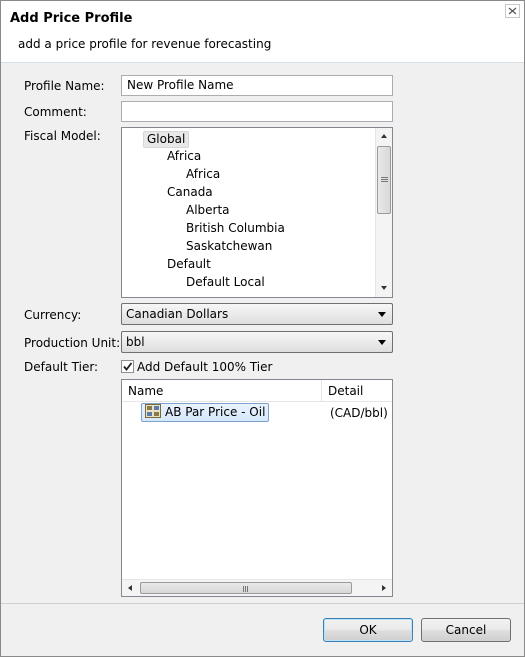 The width and height of the screenshot is (525, 657). I want to click on default-tier-label: Default Tier:, so click(61, 367).